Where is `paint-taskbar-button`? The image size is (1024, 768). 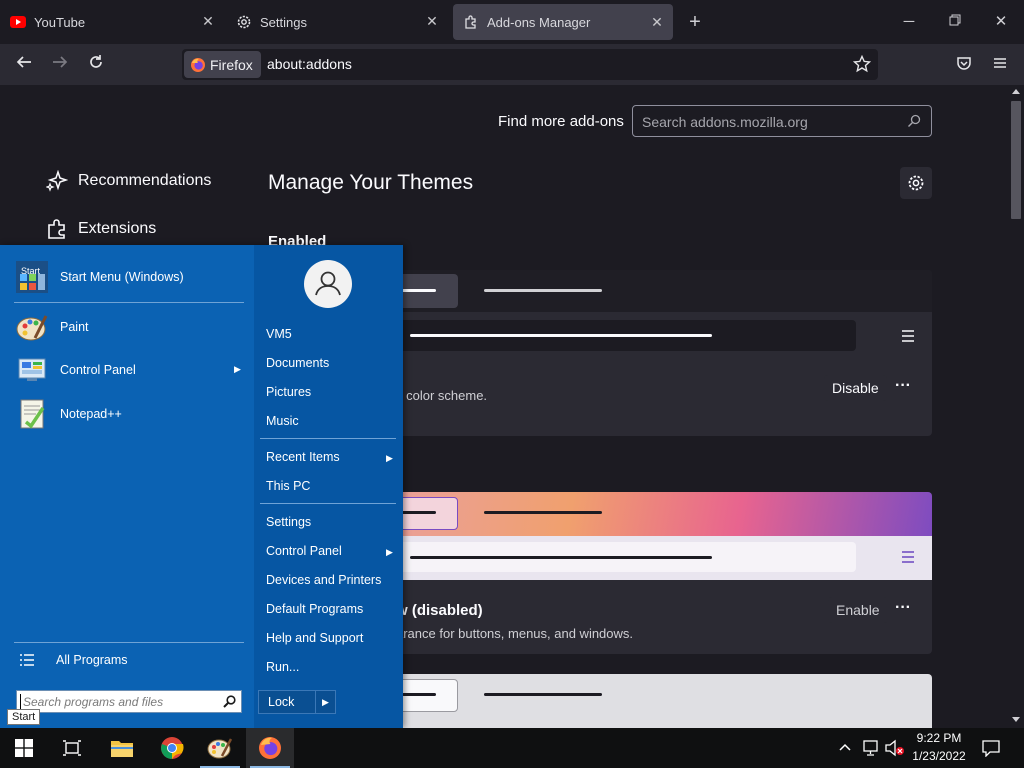
paint-taskbar-button is located at coordinates (220, 748).